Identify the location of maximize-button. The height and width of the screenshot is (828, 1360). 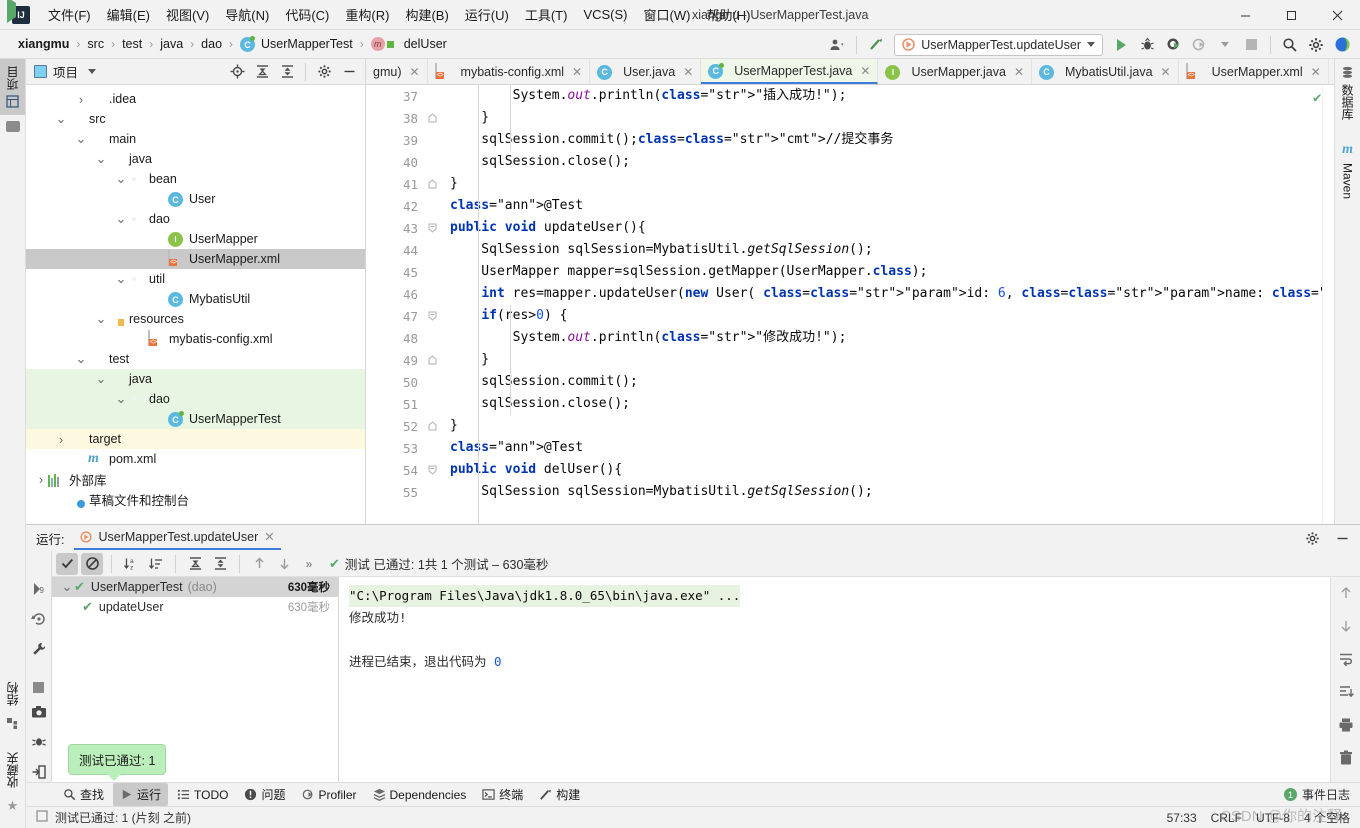
(1291, 15).